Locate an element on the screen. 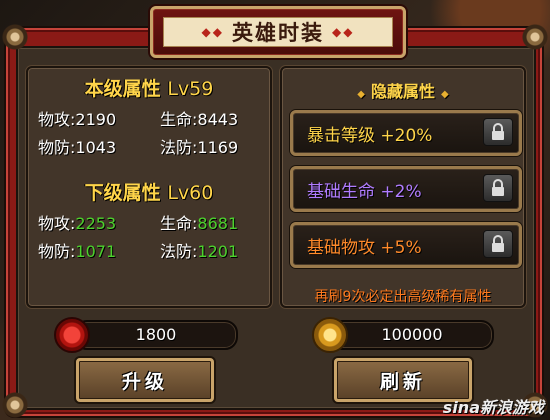 The height and width of the screenshot is (420, 550). hidden-attribute-label: 暴击等级 +20% is located at coordinates (370, 136).